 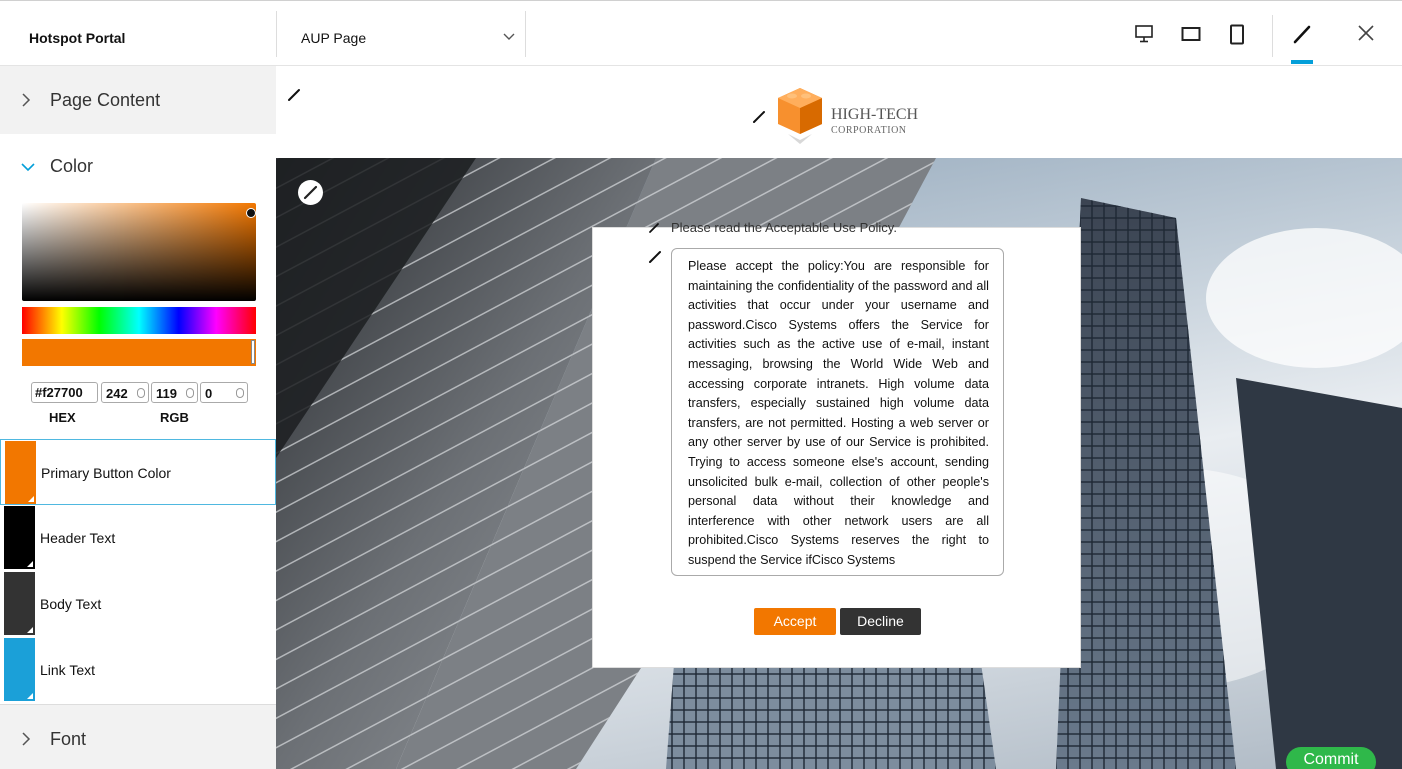 I want to click on toolbar-divider, so click(x=1272, y=36).